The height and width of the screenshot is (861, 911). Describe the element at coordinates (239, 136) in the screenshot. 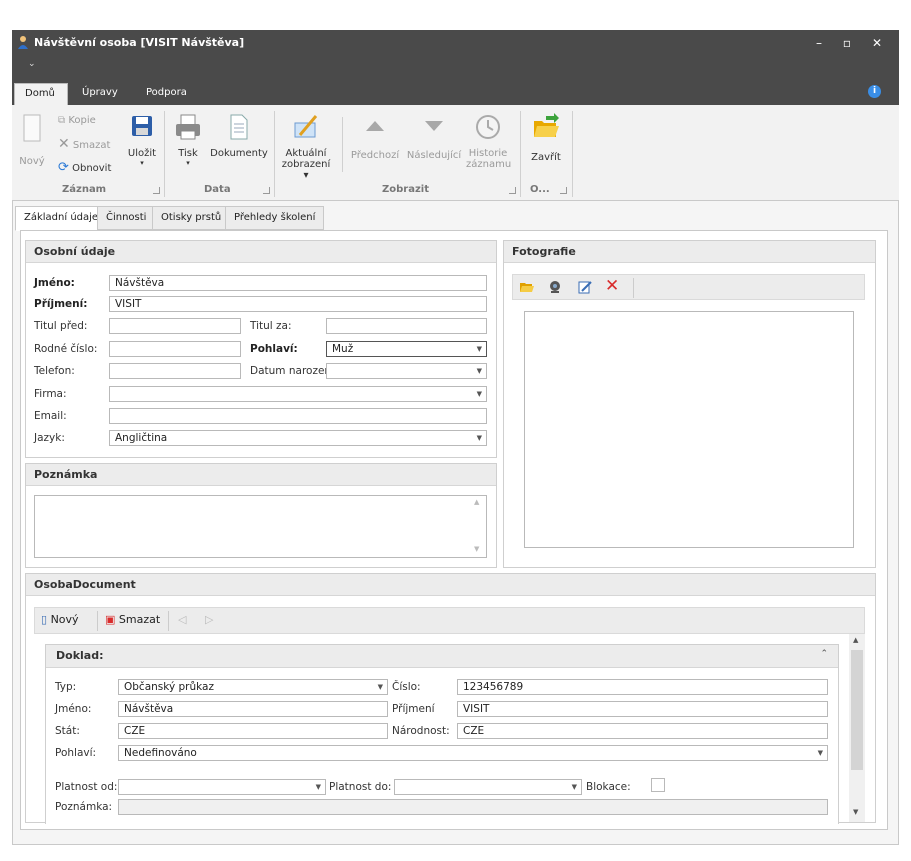

I see `documents-button: Dokumenty` at that location.